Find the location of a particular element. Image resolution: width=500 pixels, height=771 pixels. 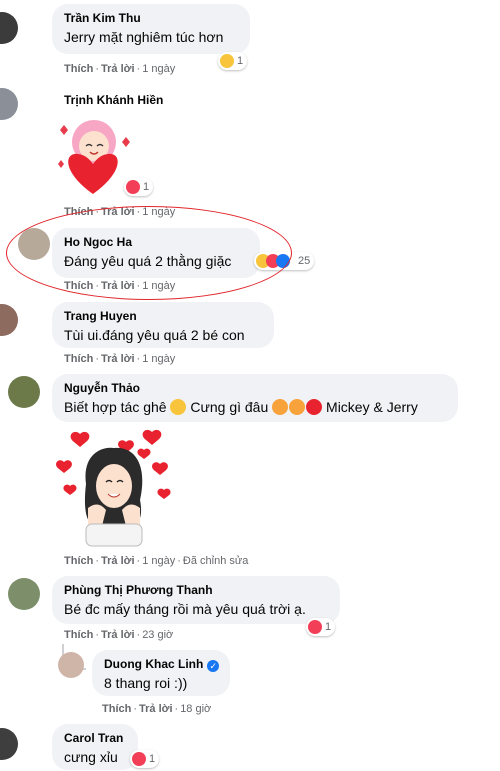

comment-text: Jerry mặt nghiêm túc hơn is located at coordinates (144, 37).